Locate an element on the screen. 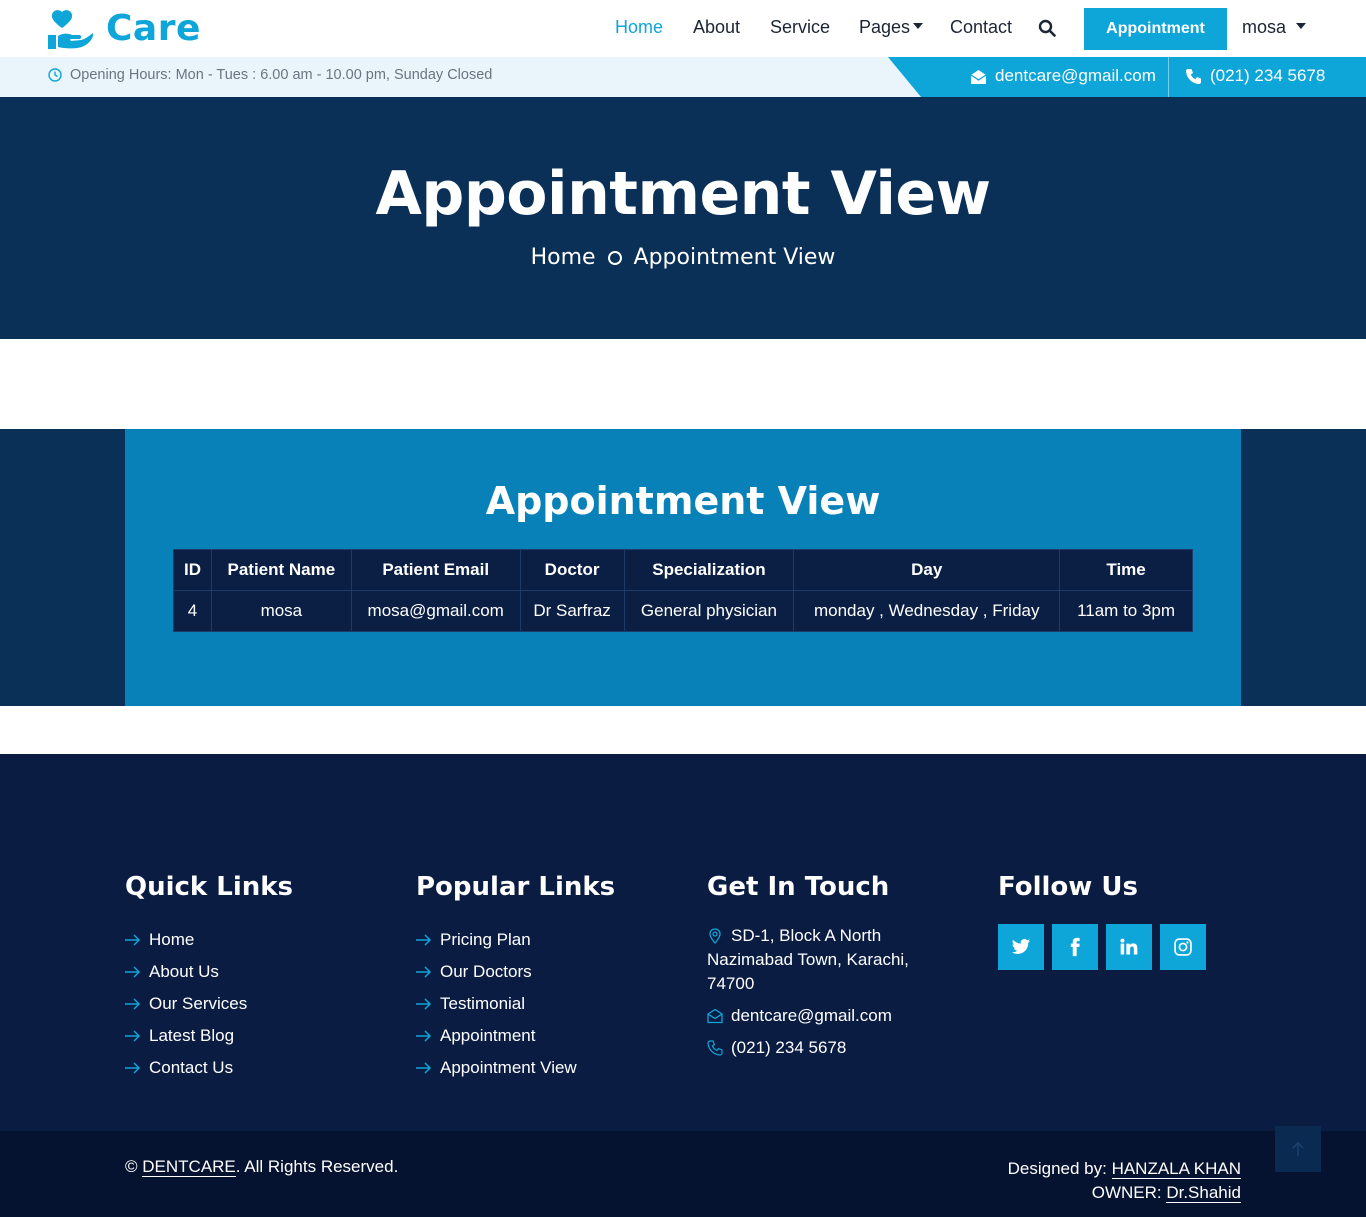 The height and width of the screenshot is (1217, 1366). instagram-icon is located at coordinates (1183, 947).